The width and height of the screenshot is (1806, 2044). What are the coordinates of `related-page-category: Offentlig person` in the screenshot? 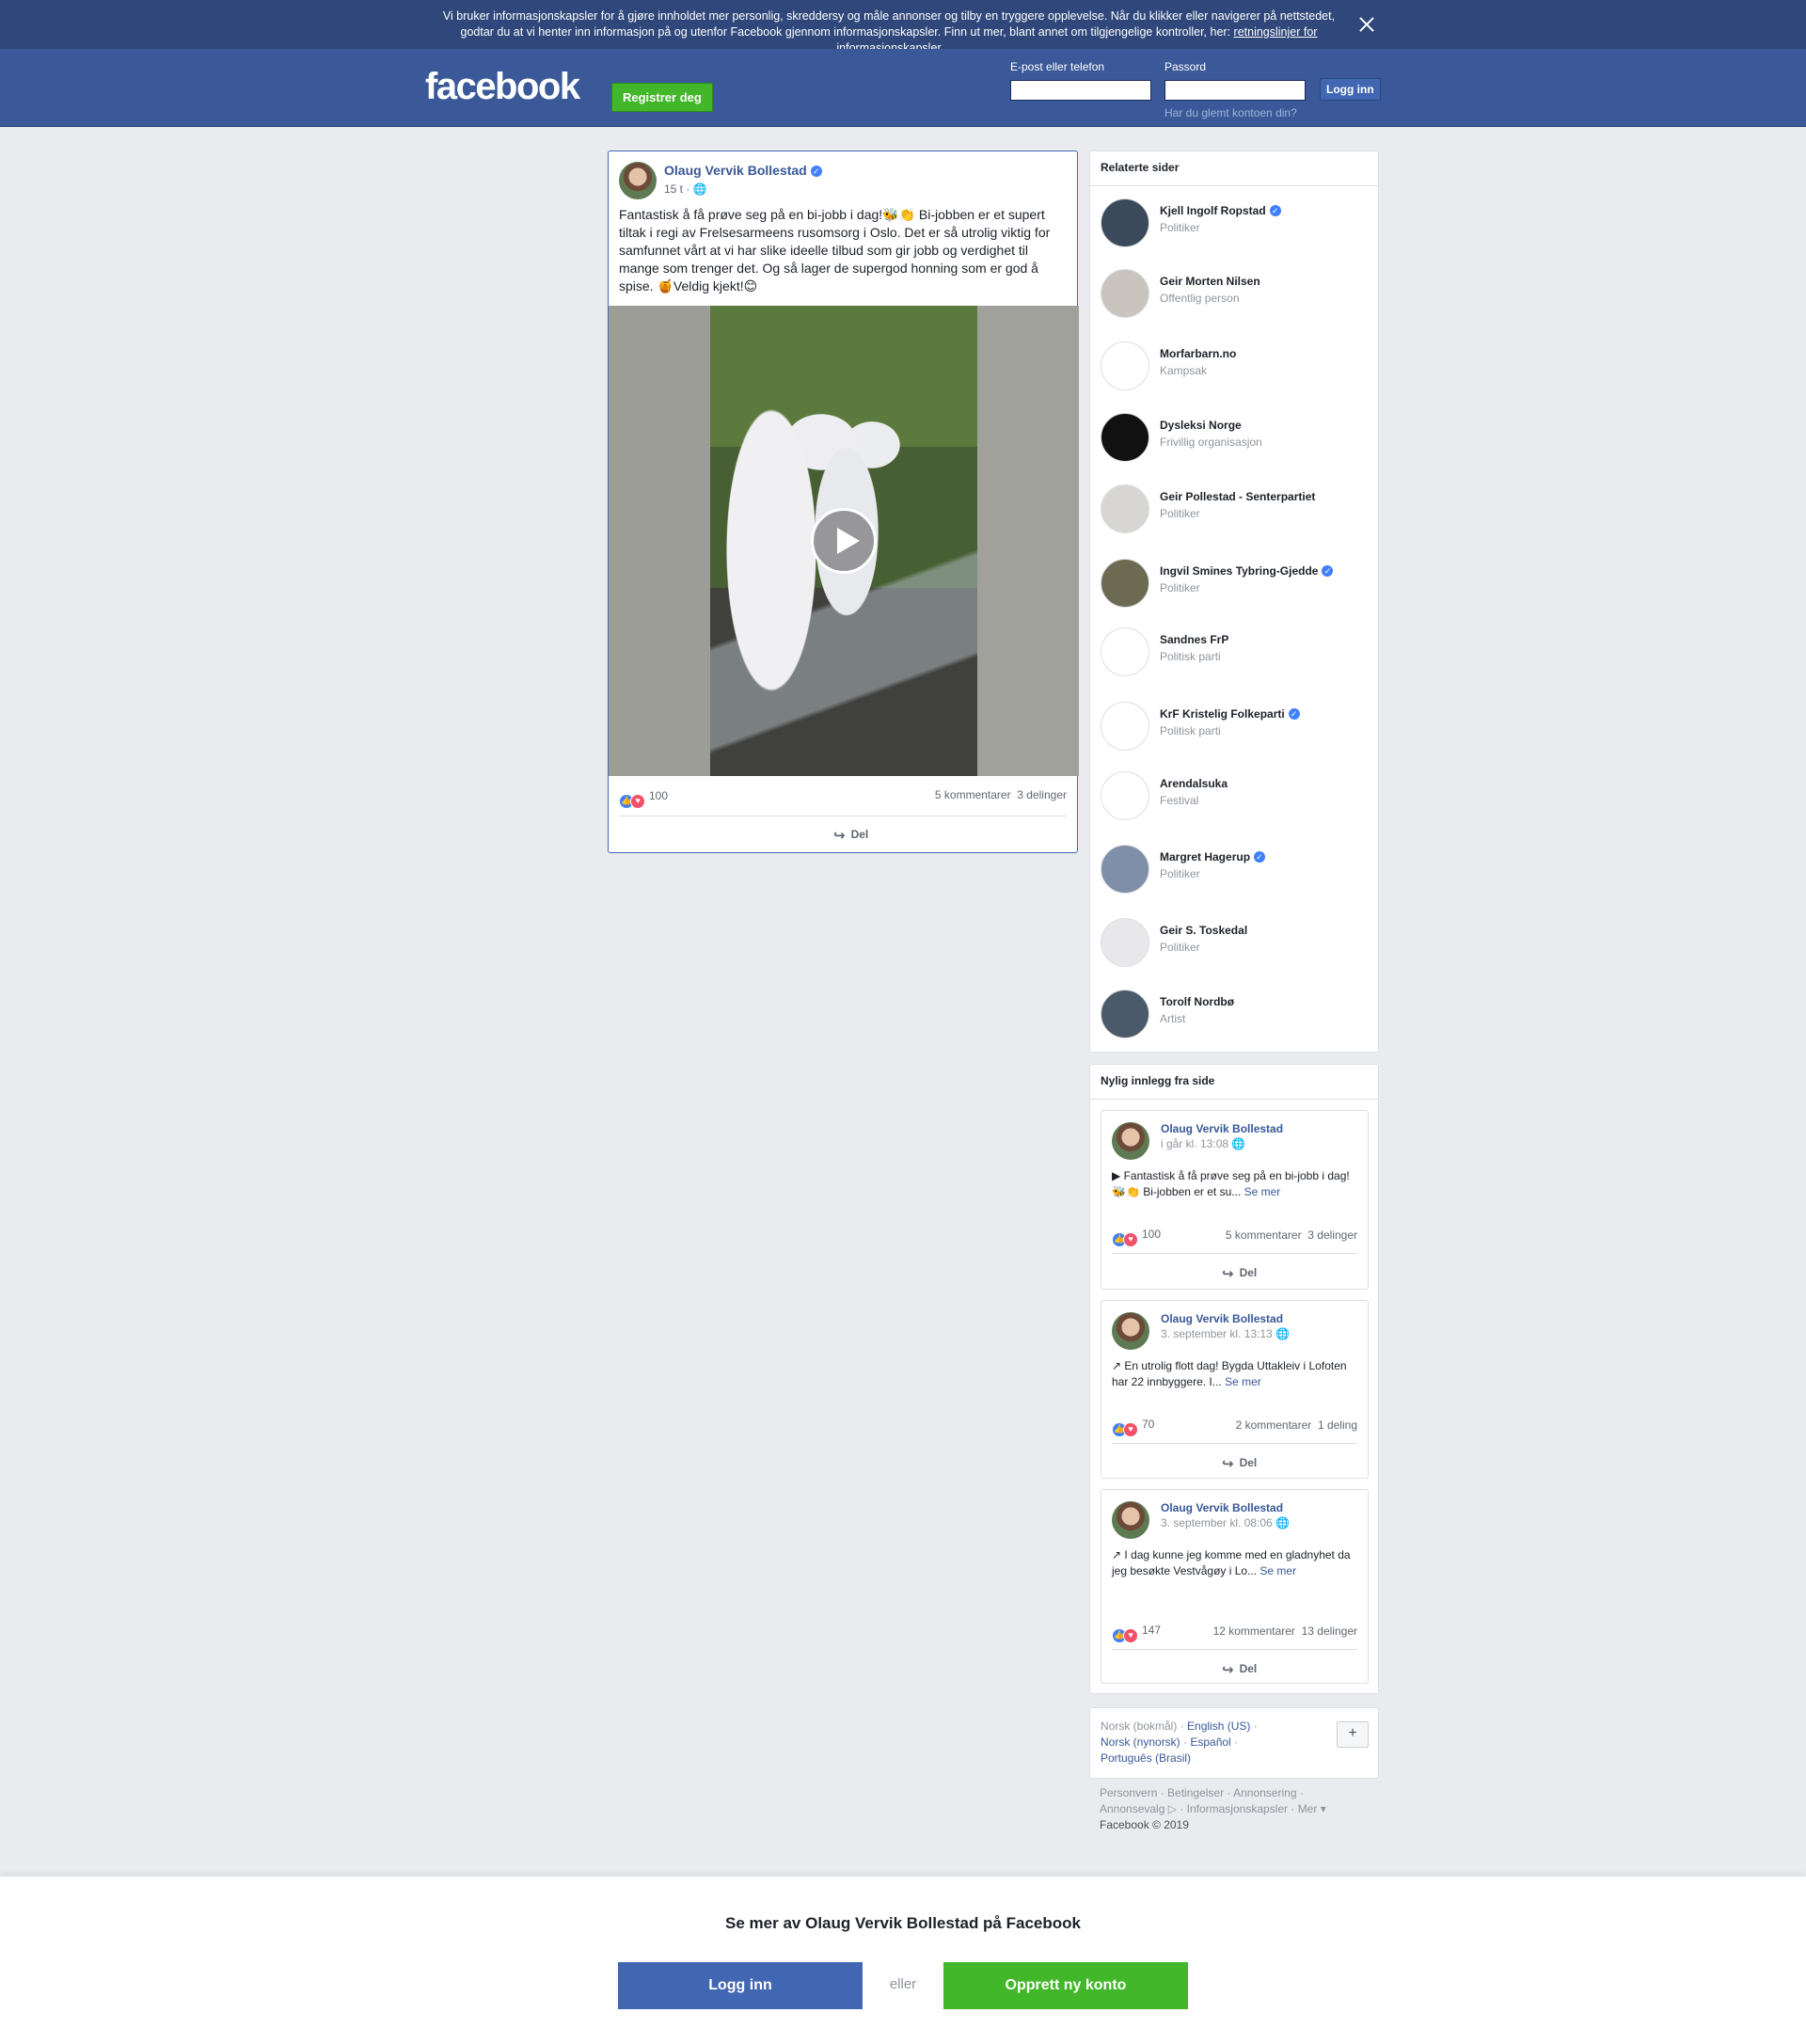 It's located at (1200, 298).